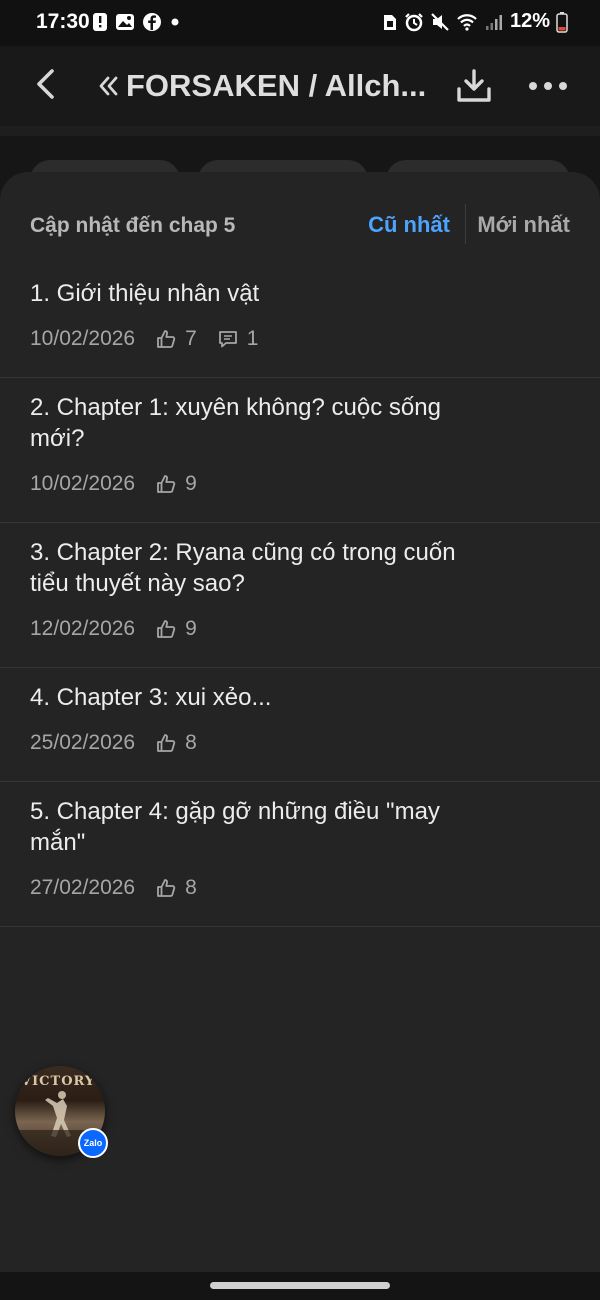 Image resolution: width=600 pixels, height=1300 pixels. What do you see at coordinates (108, 86) in the screenshot?
I see `double-chevron-left-icon` at bounding box center [108, 86].